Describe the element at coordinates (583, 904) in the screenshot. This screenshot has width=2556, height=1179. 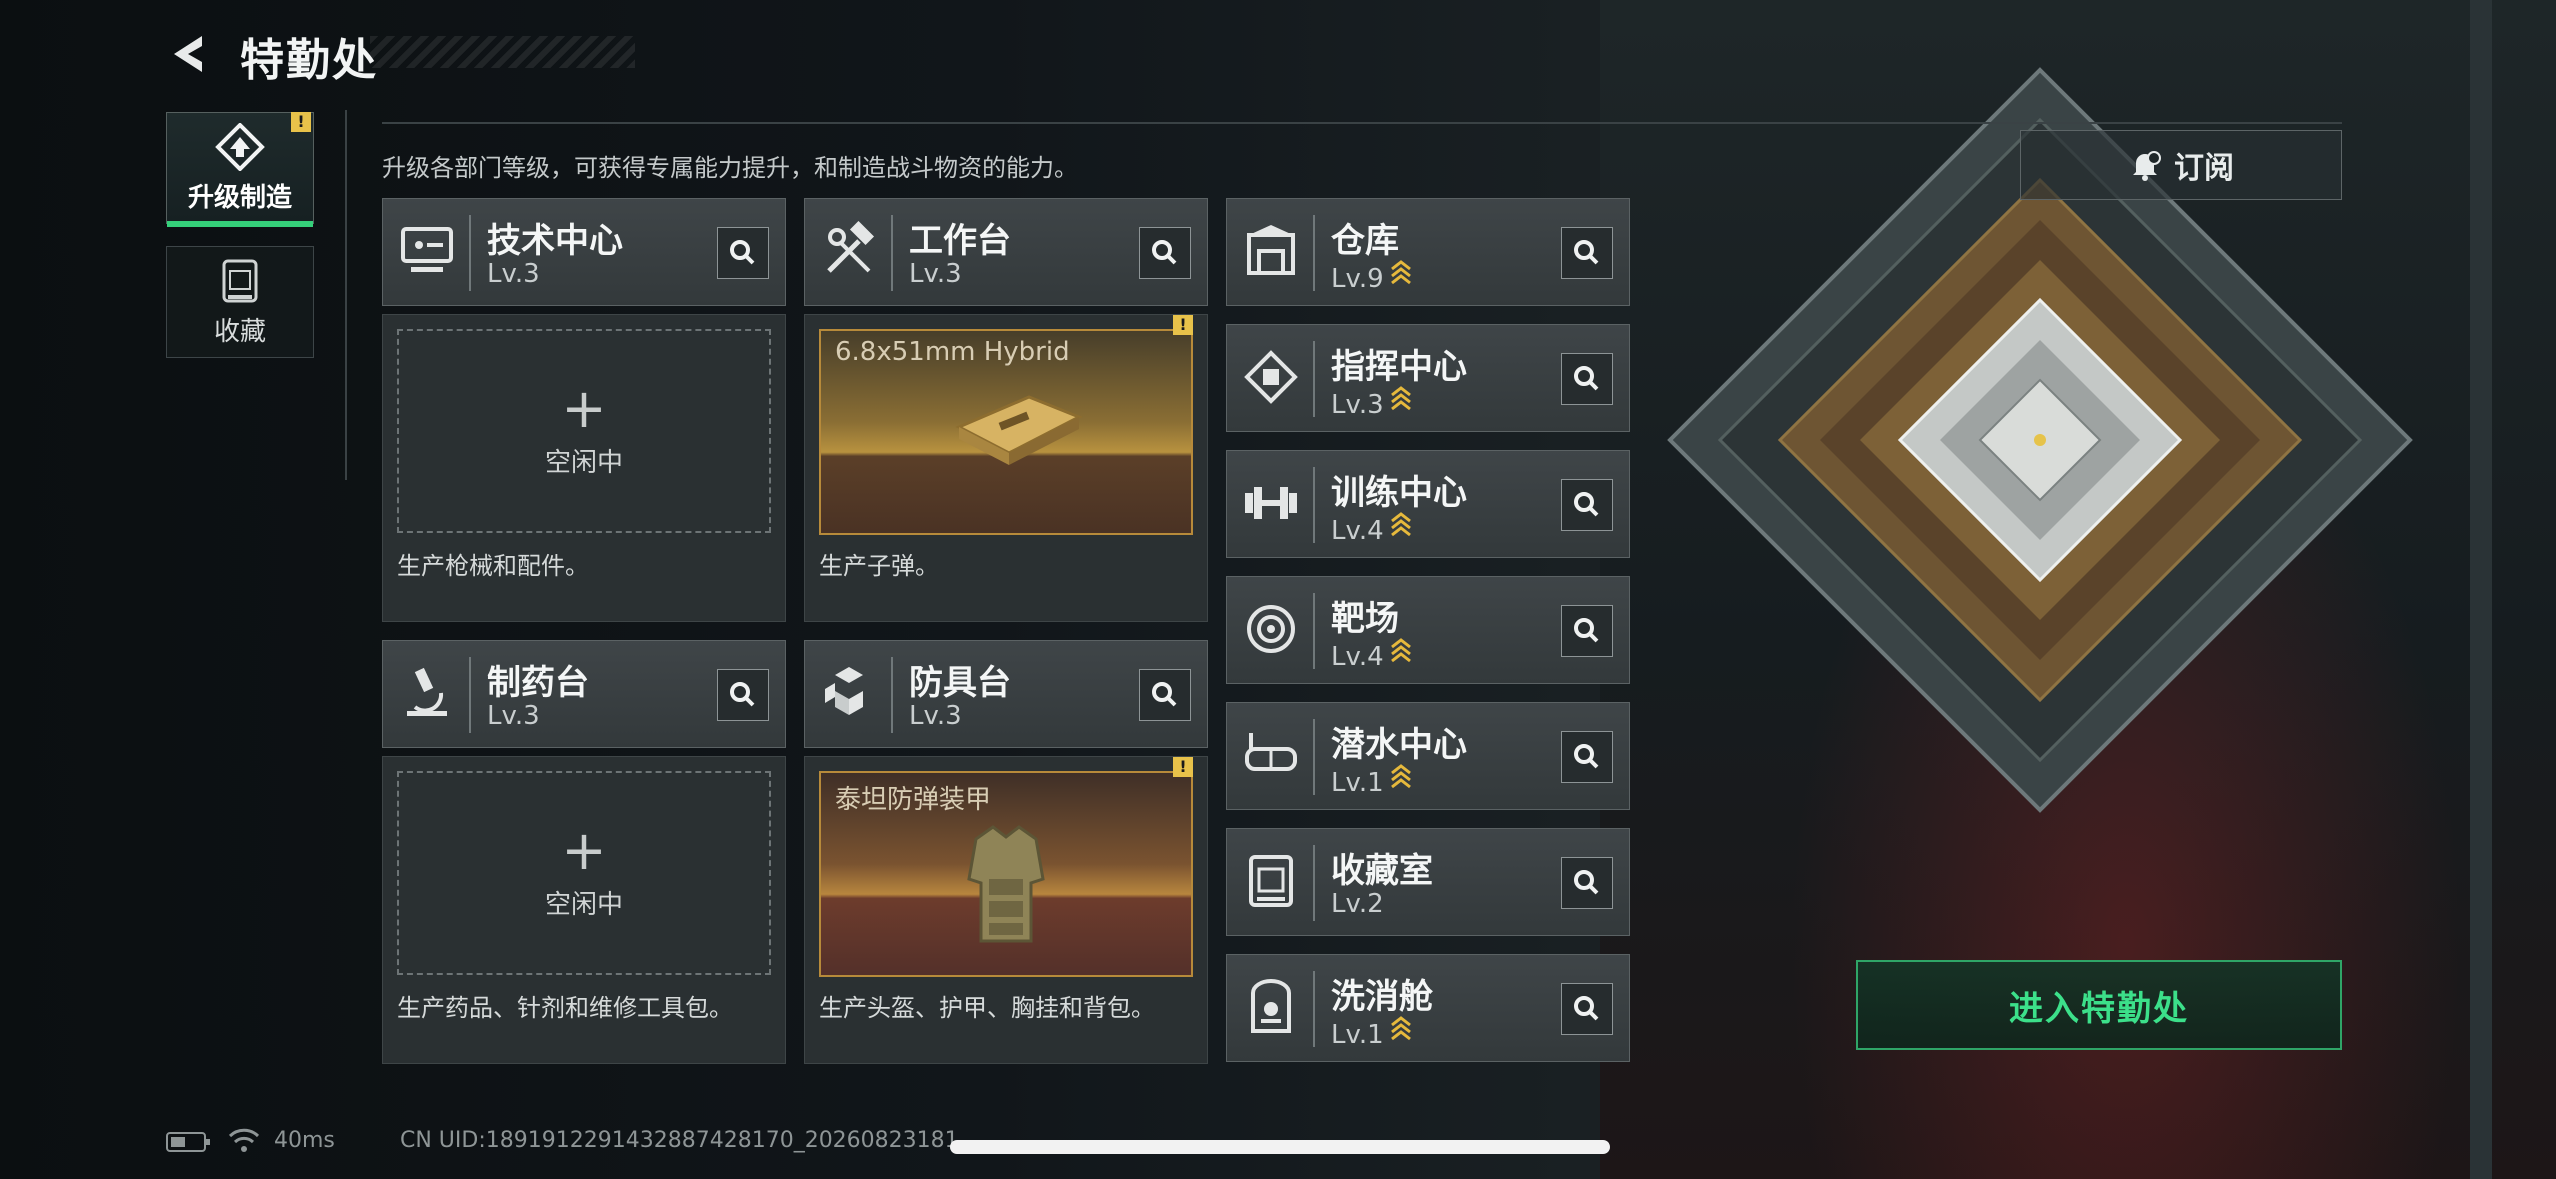
I see `slot-status: 空闲中` at that location.